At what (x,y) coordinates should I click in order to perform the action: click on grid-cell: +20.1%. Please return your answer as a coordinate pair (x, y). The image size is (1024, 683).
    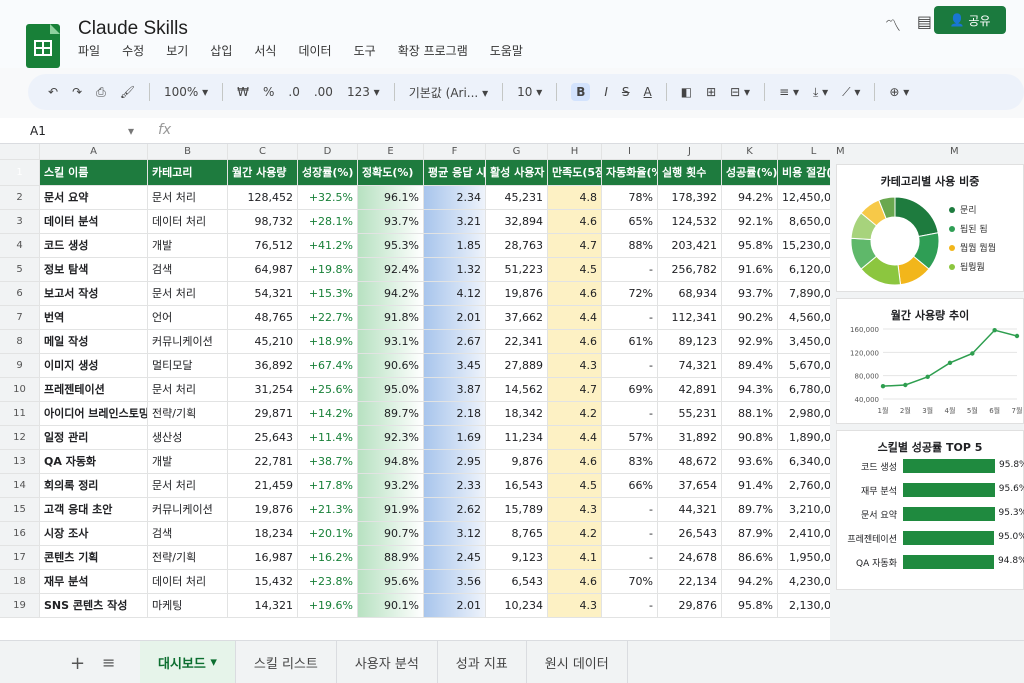
    Looking at the image, I should click on (328, 534).